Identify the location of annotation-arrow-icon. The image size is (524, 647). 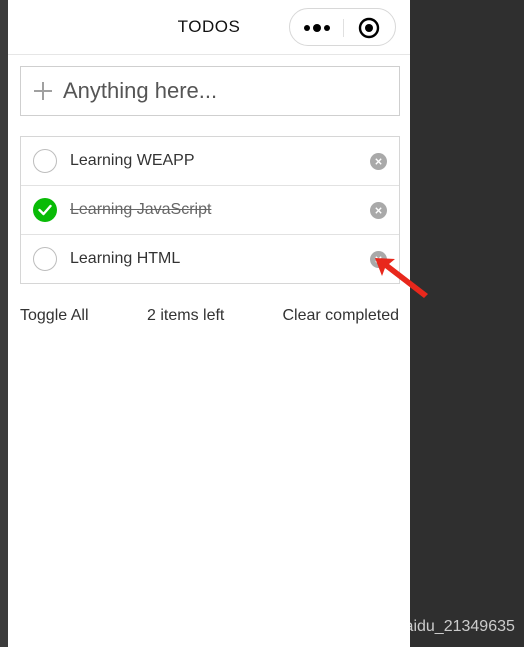
(401, 278).